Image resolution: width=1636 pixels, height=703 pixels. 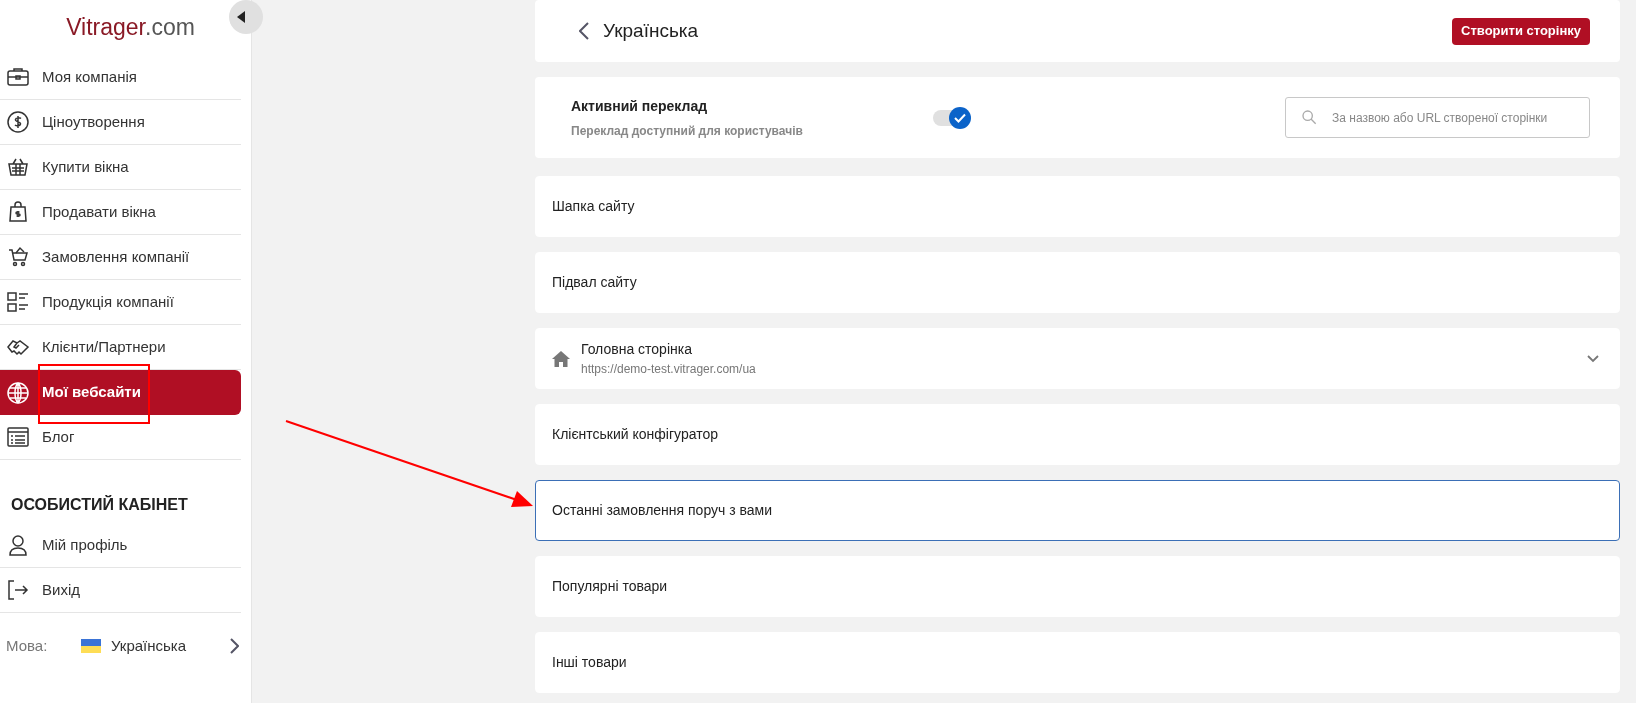 I want to click on sidebar-item: Моя компанія, so click(x=120, y=77).